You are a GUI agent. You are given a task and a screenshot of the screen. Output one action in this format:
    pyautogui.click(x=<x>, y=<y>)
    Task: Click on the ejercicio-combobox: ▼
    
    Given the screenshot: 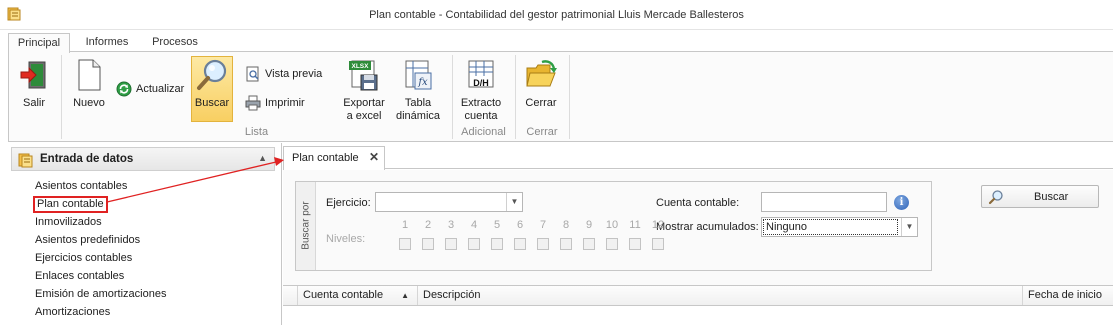 What is the action you would take?
    pyautogui.click(x=449, y=202)
    